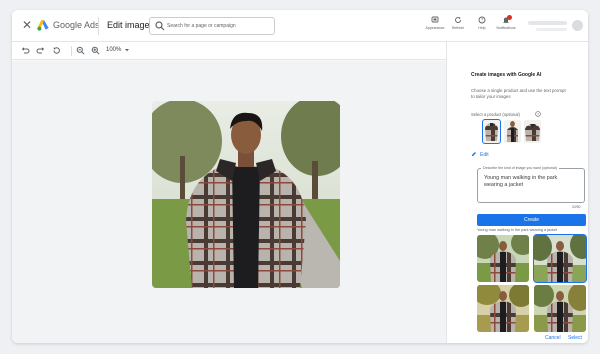 The width and height of the screenshot is (600, 354). What do you see at coordinates (43, 25) in the screenshot?
I see `google-ads-logo` at bounding box center [43, 25].